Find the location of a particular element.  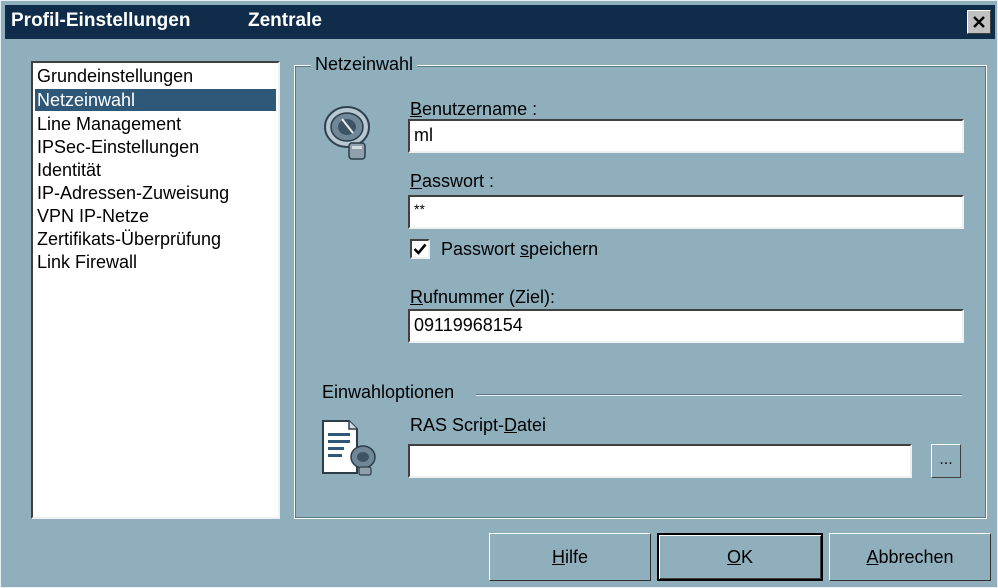

sidebar-item-ipsec-einstellungen: IPSec-Einstellungen is located at coordinates (155, 147).